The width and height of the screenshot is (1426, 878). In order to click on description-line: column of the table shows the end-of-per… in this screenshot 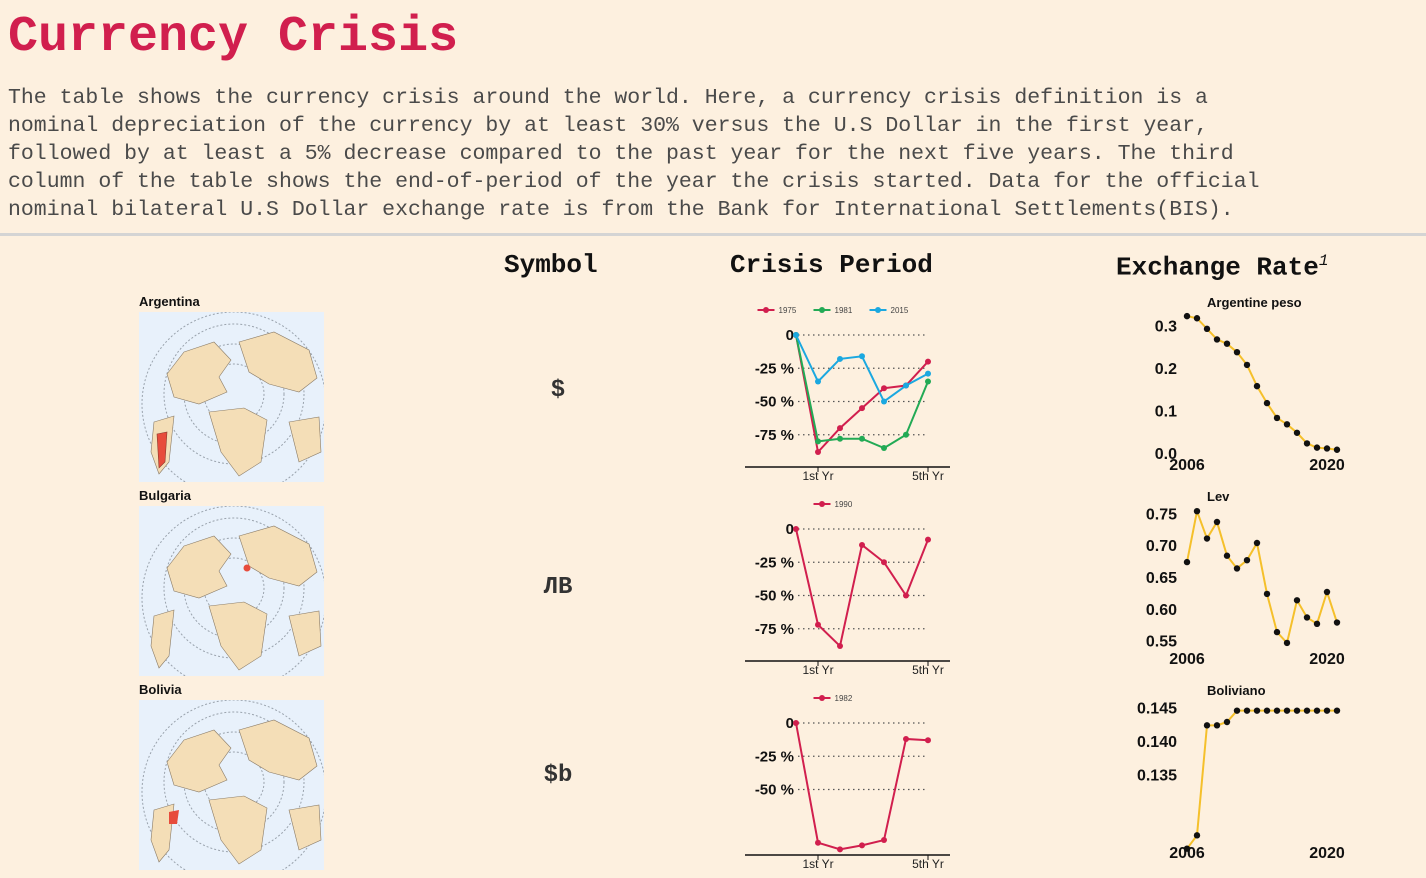, I will do `click(634, 182)`.